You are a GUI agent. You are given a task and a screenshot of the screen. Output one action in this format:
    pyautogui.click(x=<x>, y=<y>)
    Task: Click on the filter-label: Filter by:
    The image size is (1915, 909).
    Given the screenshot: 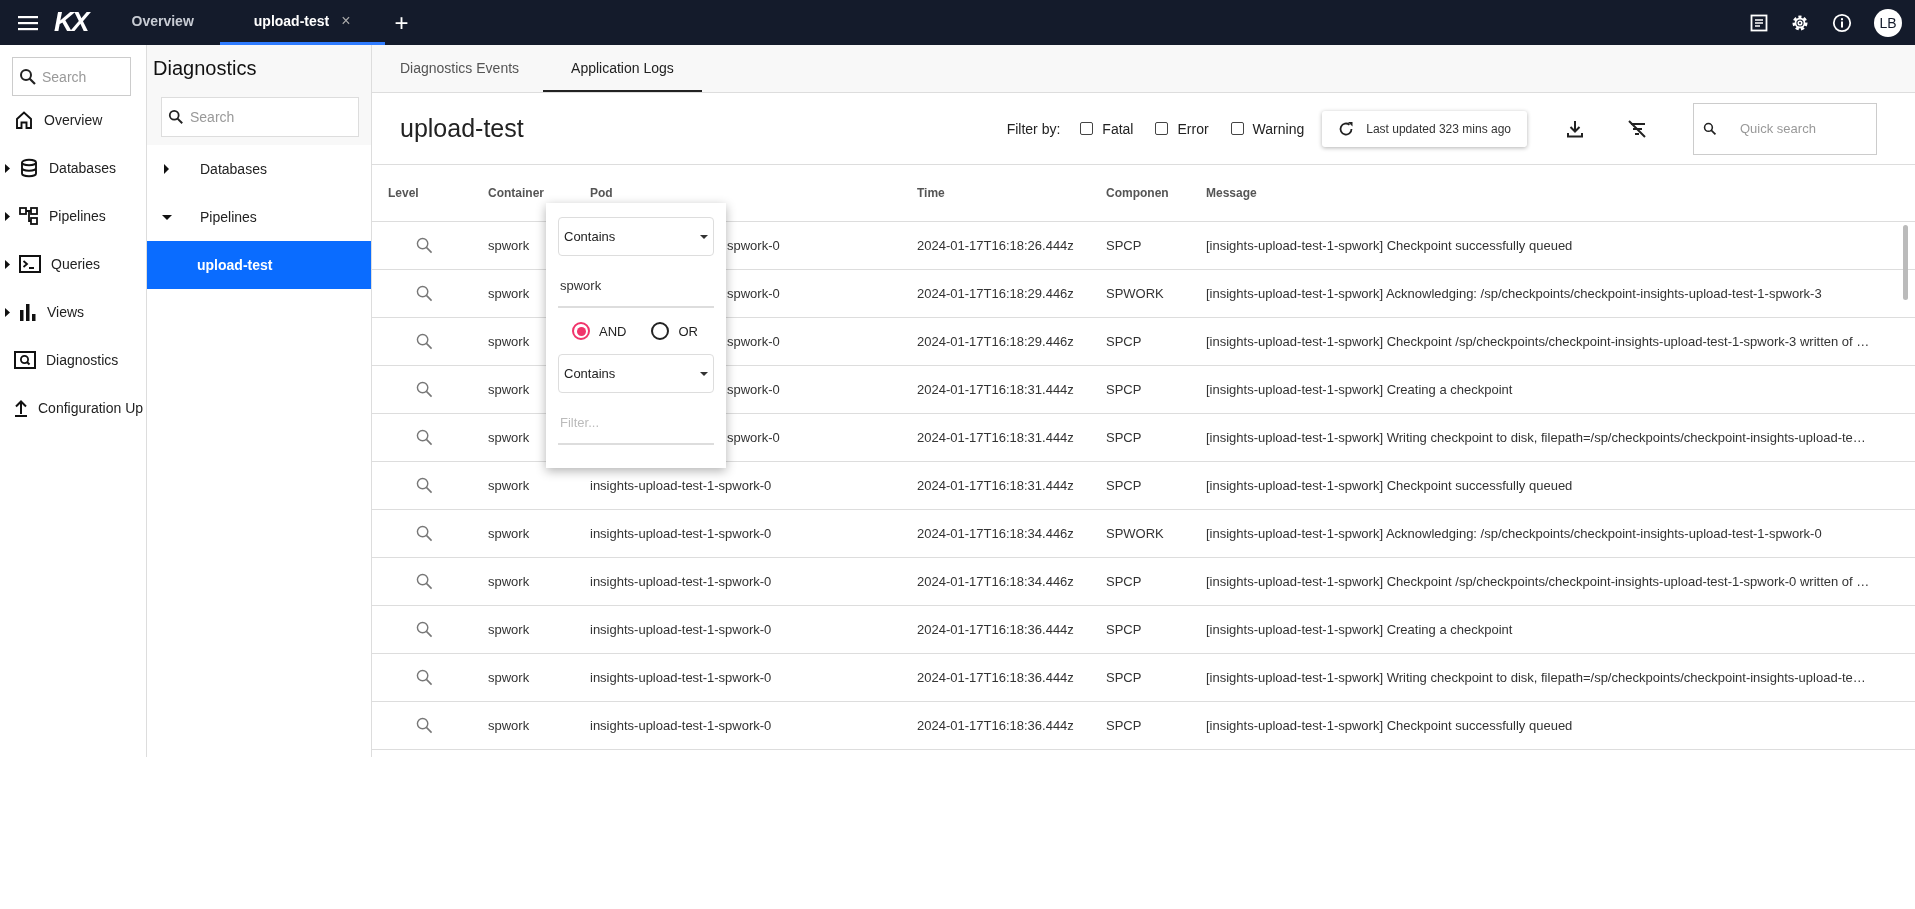 What is the action you would take?
    pyautogui.click(x=1033, y=128)
    